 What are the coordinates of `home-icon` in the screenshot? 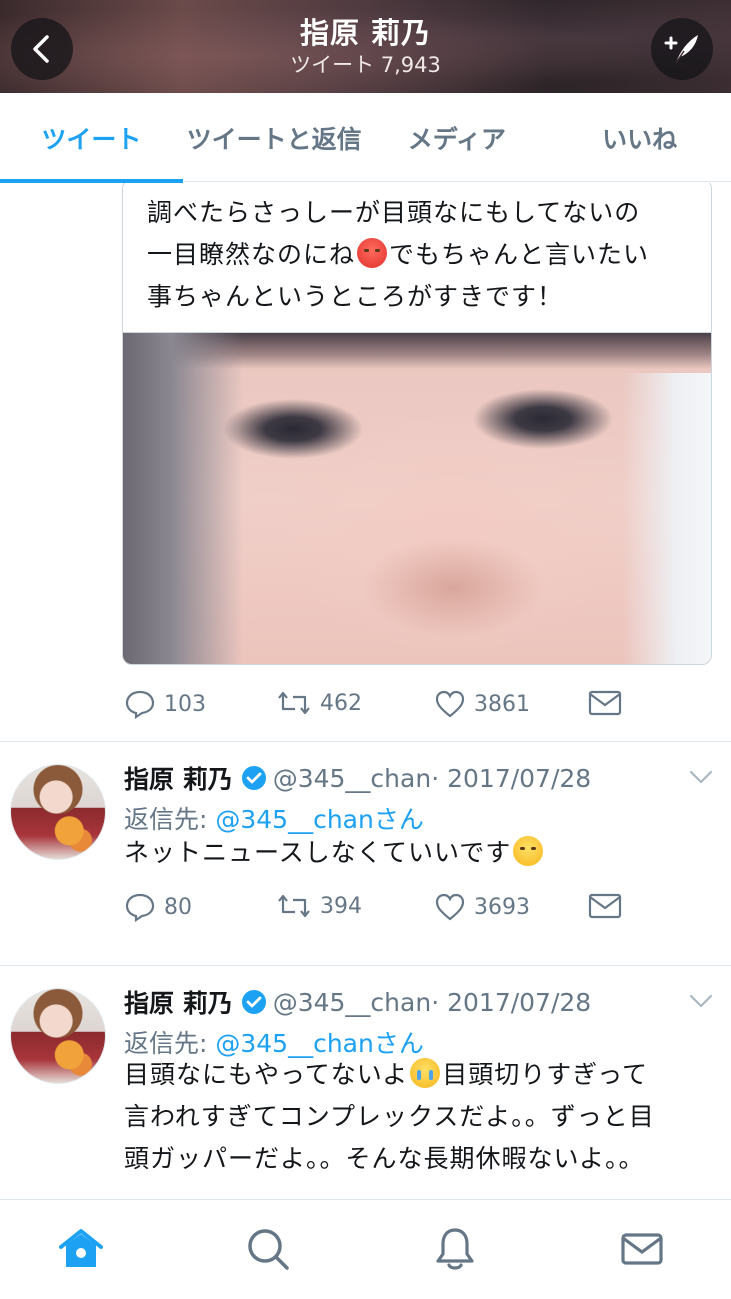 It's located at (81, 1248).